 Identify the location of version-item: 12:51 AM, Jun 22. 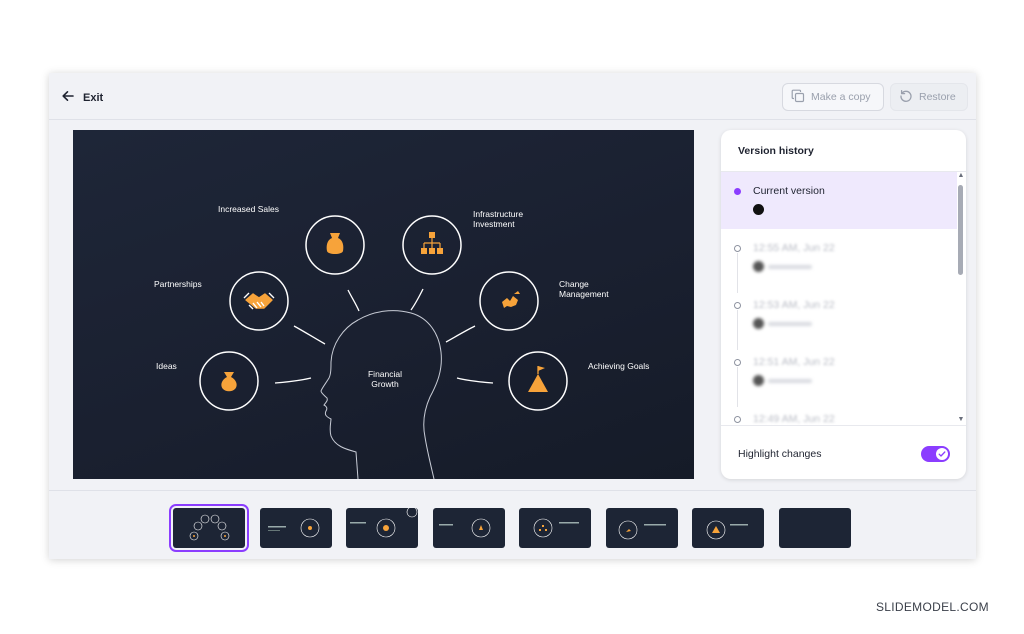
(839, 375).